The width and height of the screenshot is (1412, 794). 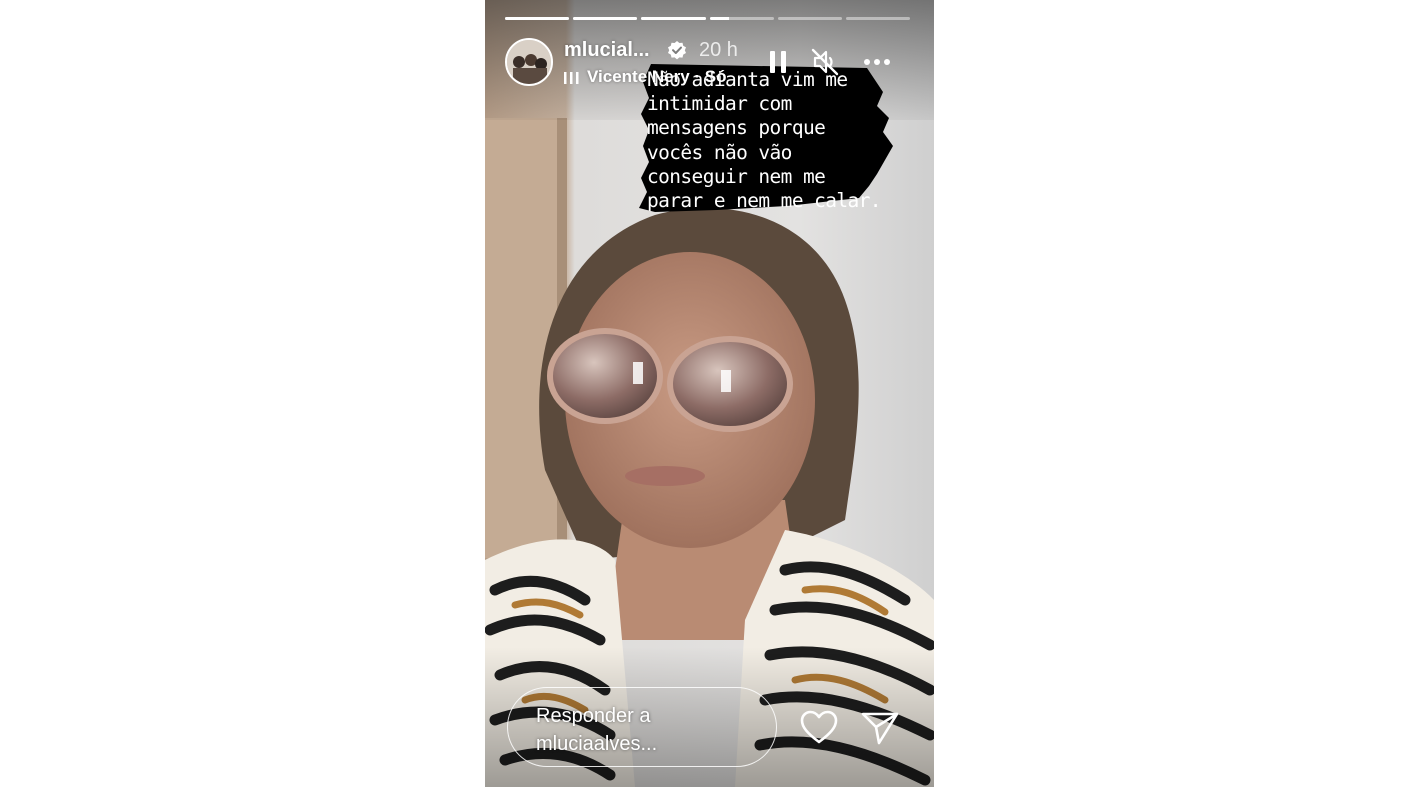 What do you see at coordinates (825, 62) in the screenshot?
I see `muted-speaker-icon` at bounding box center [825, 62].